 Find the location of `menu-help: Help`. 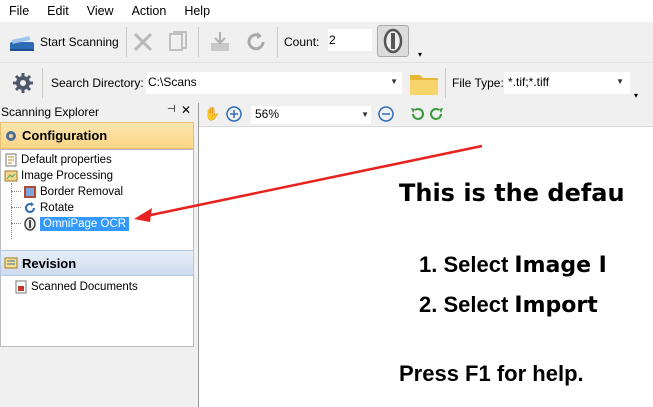

menu-help: Help is located at coordinates (198, 11).